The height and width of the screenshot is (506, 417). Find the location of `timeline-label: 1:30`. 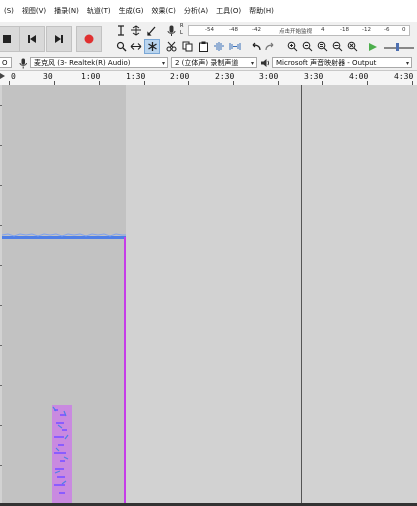

timeline-label: 1:30 is located at coordinates (136, 76).